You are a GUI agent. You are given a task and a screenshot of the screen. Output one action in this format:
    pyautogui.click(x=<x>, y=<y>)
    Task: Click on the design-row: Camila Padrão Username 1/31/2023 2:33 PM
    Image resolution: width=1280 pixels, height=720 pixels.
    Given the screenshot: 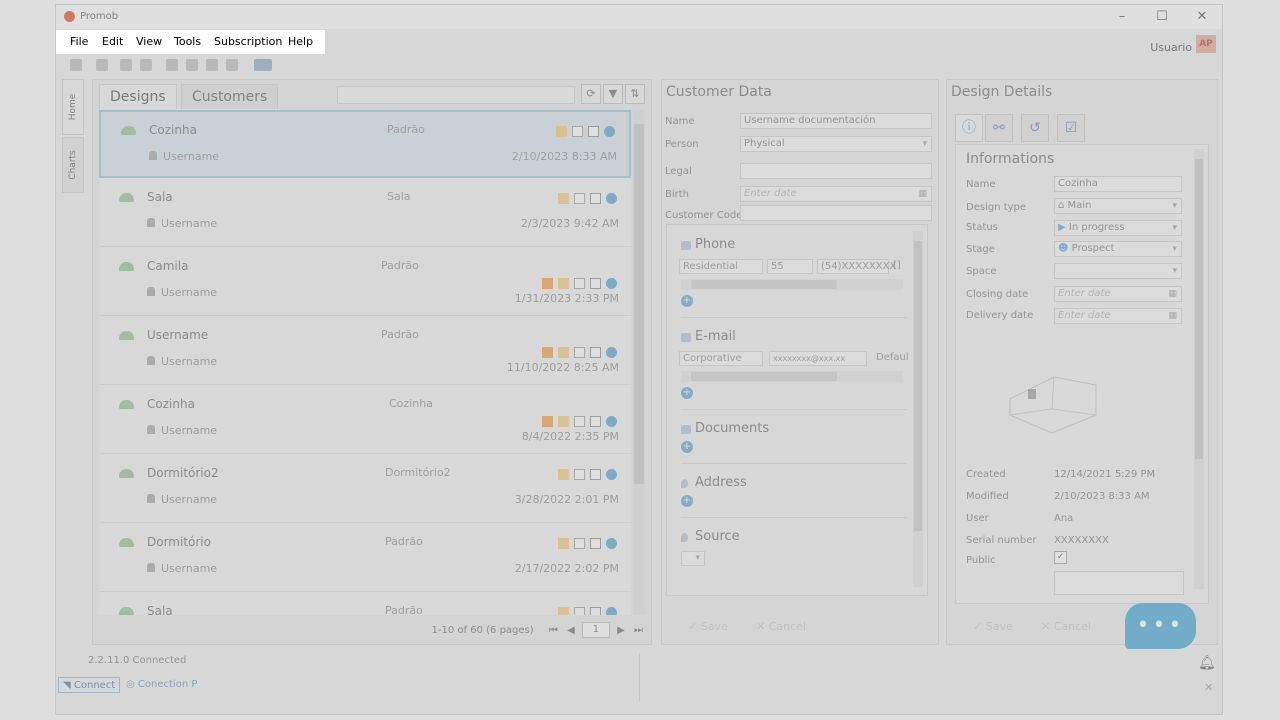 What is the action you would take?
    pyautogui.click(x=365, y=282)
    